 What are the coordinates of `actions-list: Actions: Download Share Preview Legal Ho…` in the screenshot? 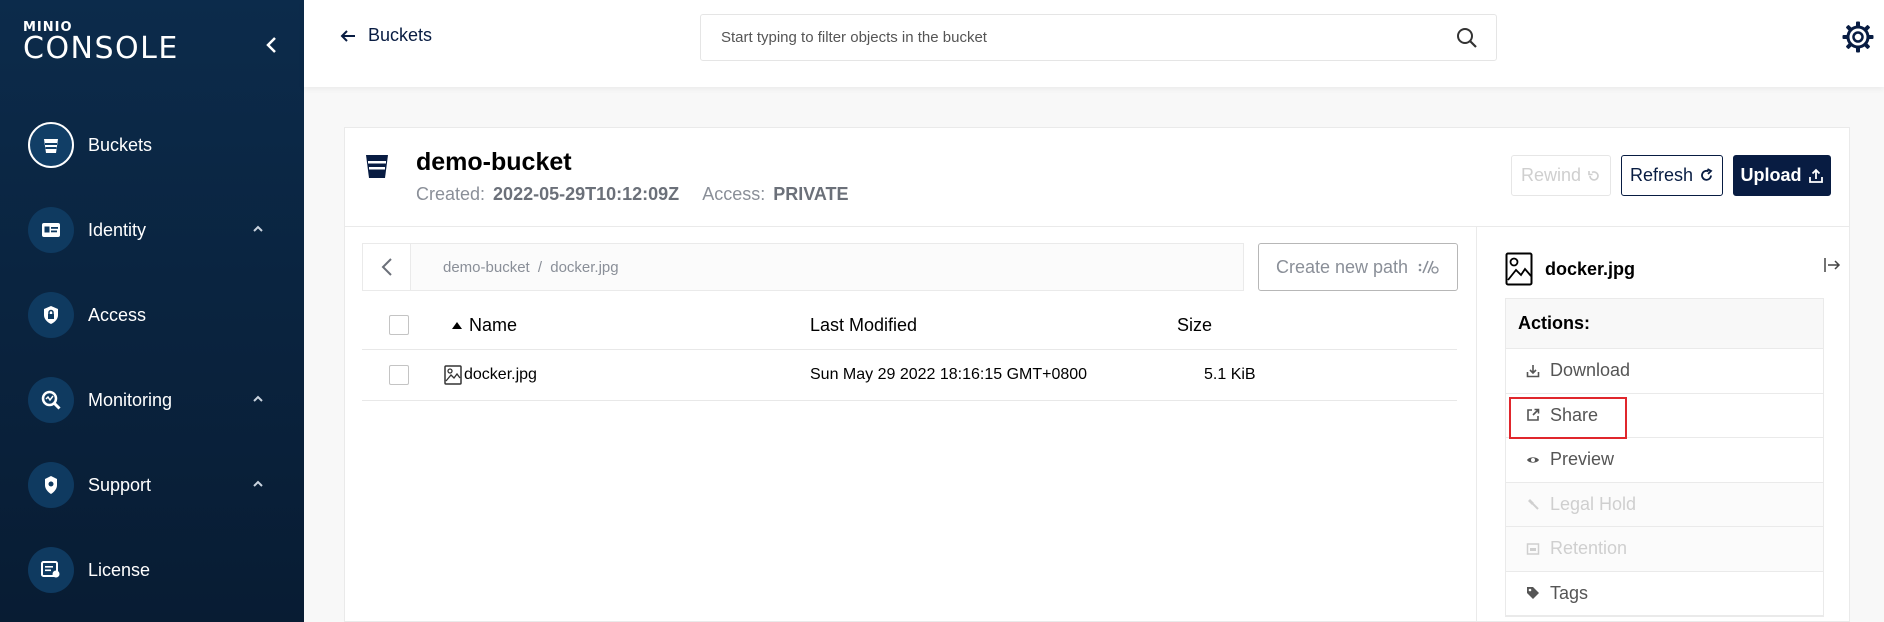 It's located at (1664, 457).